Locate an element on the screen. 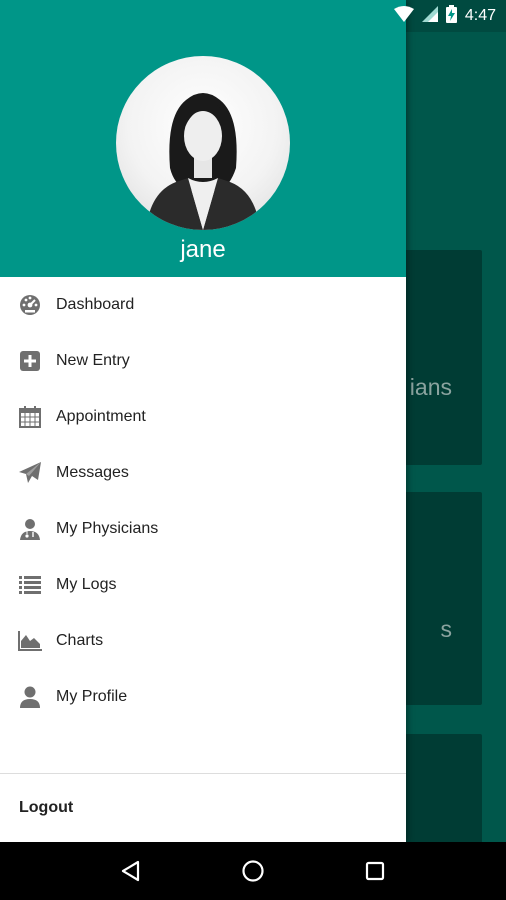 The height and width of the screenshot is (900, 506). menu-item-label: Messages is located at coordinates (92, 472).